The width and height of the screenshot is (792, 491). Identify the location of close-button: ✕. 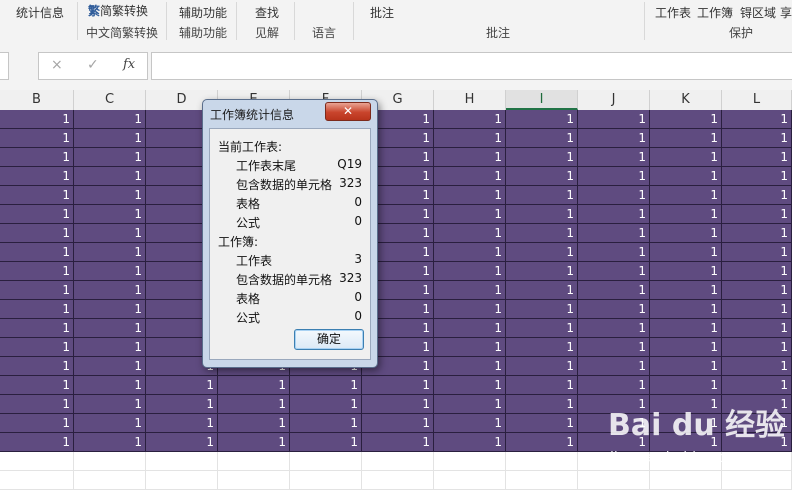
(348, 111).